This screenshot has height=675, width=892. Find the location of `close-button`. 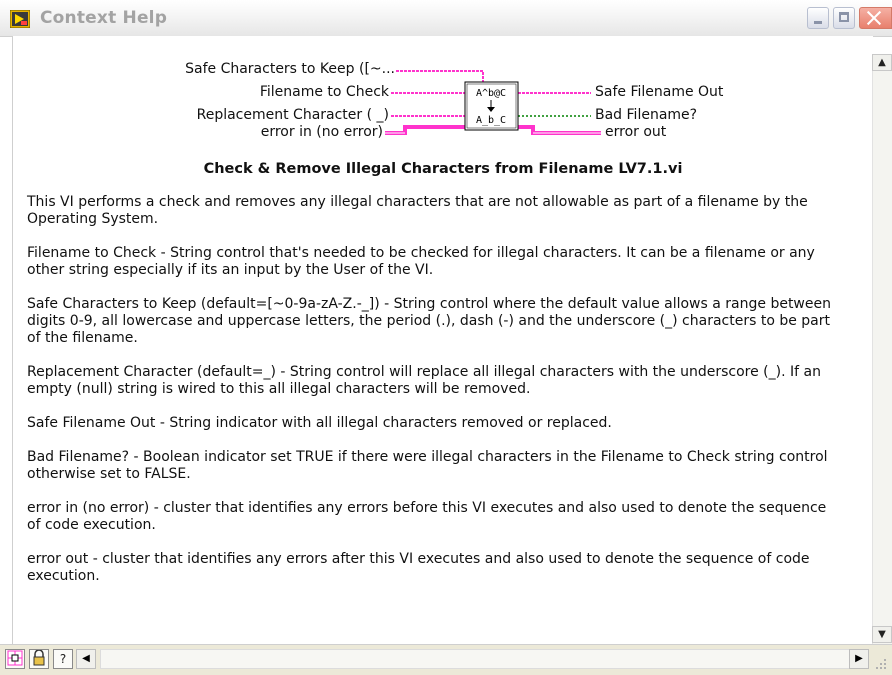

close-button is located at coordinates (875, 18).